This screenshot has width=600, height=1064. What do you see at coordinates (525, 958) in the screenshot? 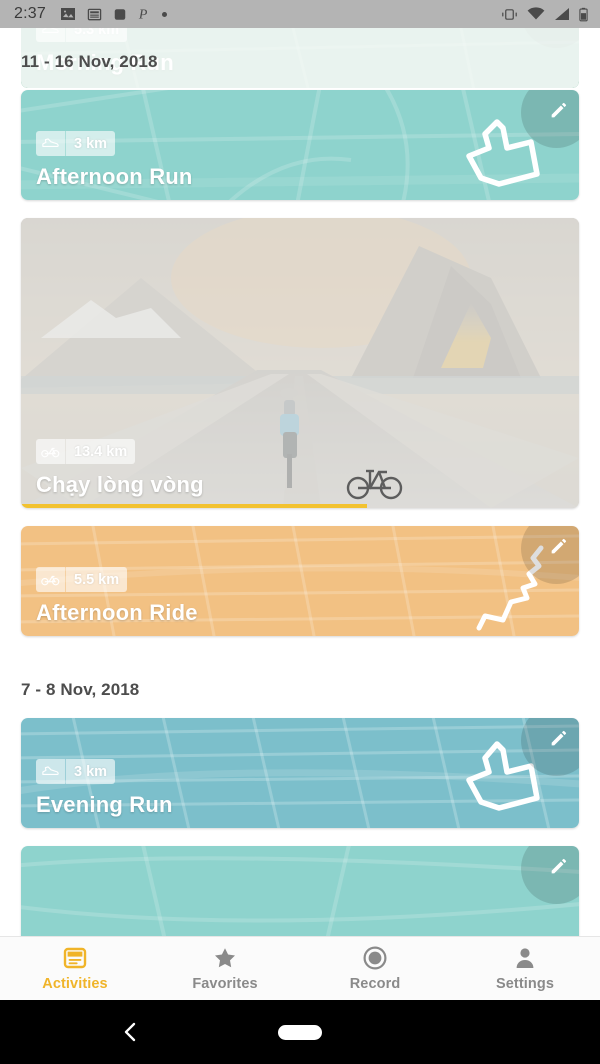
I see `person-icon` at bounding box center [525, 958].